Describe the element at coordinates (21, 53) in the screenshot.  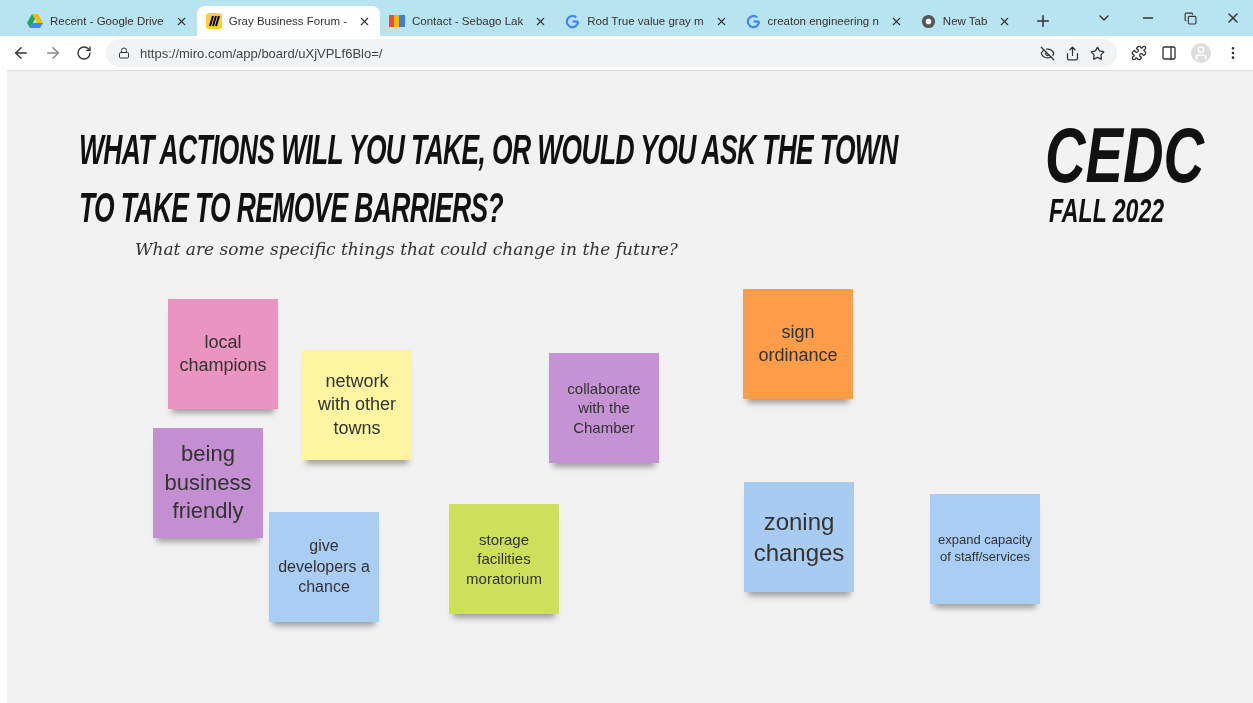
I see `back-icon` at that location.